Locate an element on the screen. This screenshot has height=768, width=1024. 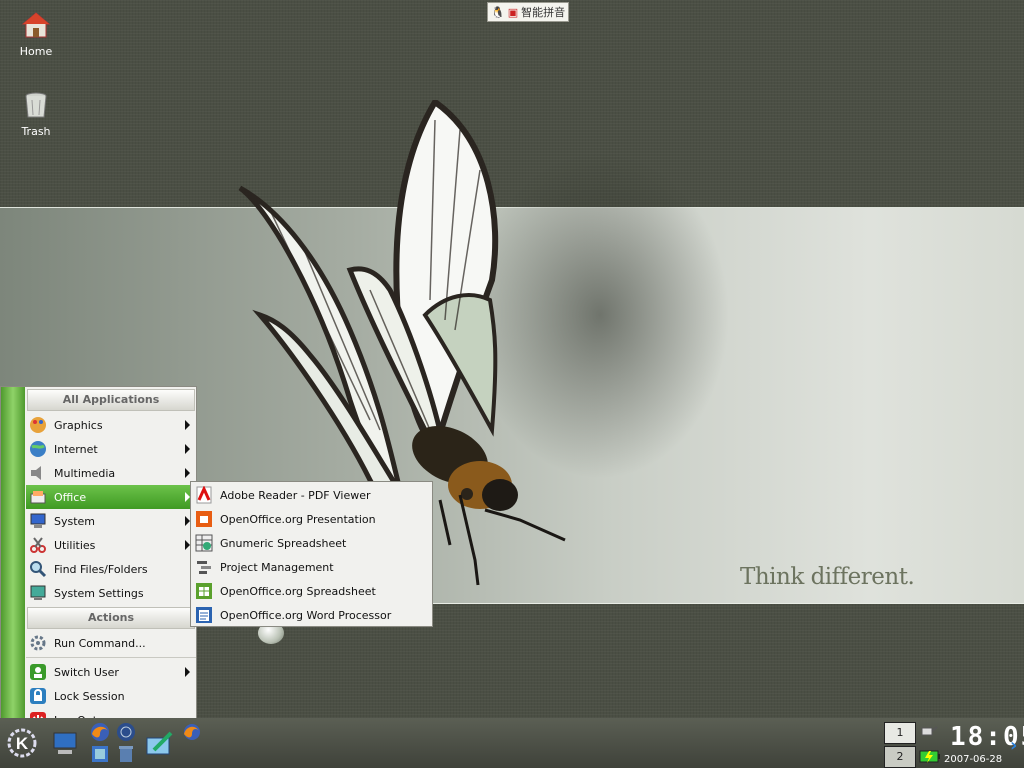
taskbar: K 1 2 is located at coordinates (512, 743).